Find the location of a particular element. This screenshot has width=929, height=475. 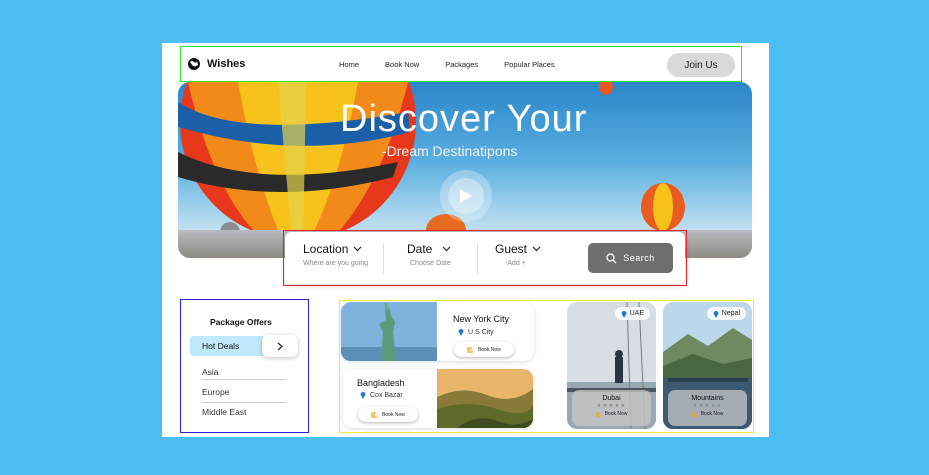

play-button-inner is located at coordinates (466, 196).